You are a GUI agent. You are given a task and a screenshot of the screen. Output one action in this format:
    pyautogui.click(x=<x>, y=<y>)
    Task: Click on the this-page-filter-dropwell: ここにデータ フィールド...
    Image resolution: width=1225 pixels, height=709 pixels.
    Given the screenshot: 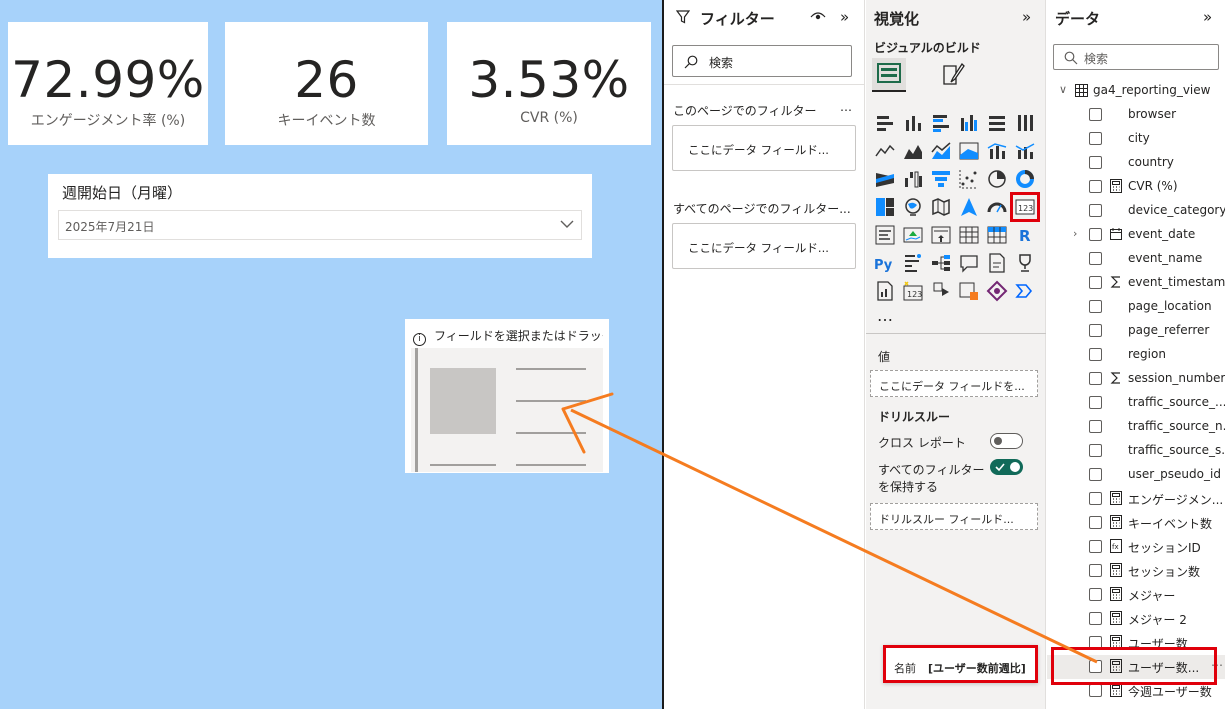 What is the action you would take?
    pyautogui.click(x=764, y=148)
    